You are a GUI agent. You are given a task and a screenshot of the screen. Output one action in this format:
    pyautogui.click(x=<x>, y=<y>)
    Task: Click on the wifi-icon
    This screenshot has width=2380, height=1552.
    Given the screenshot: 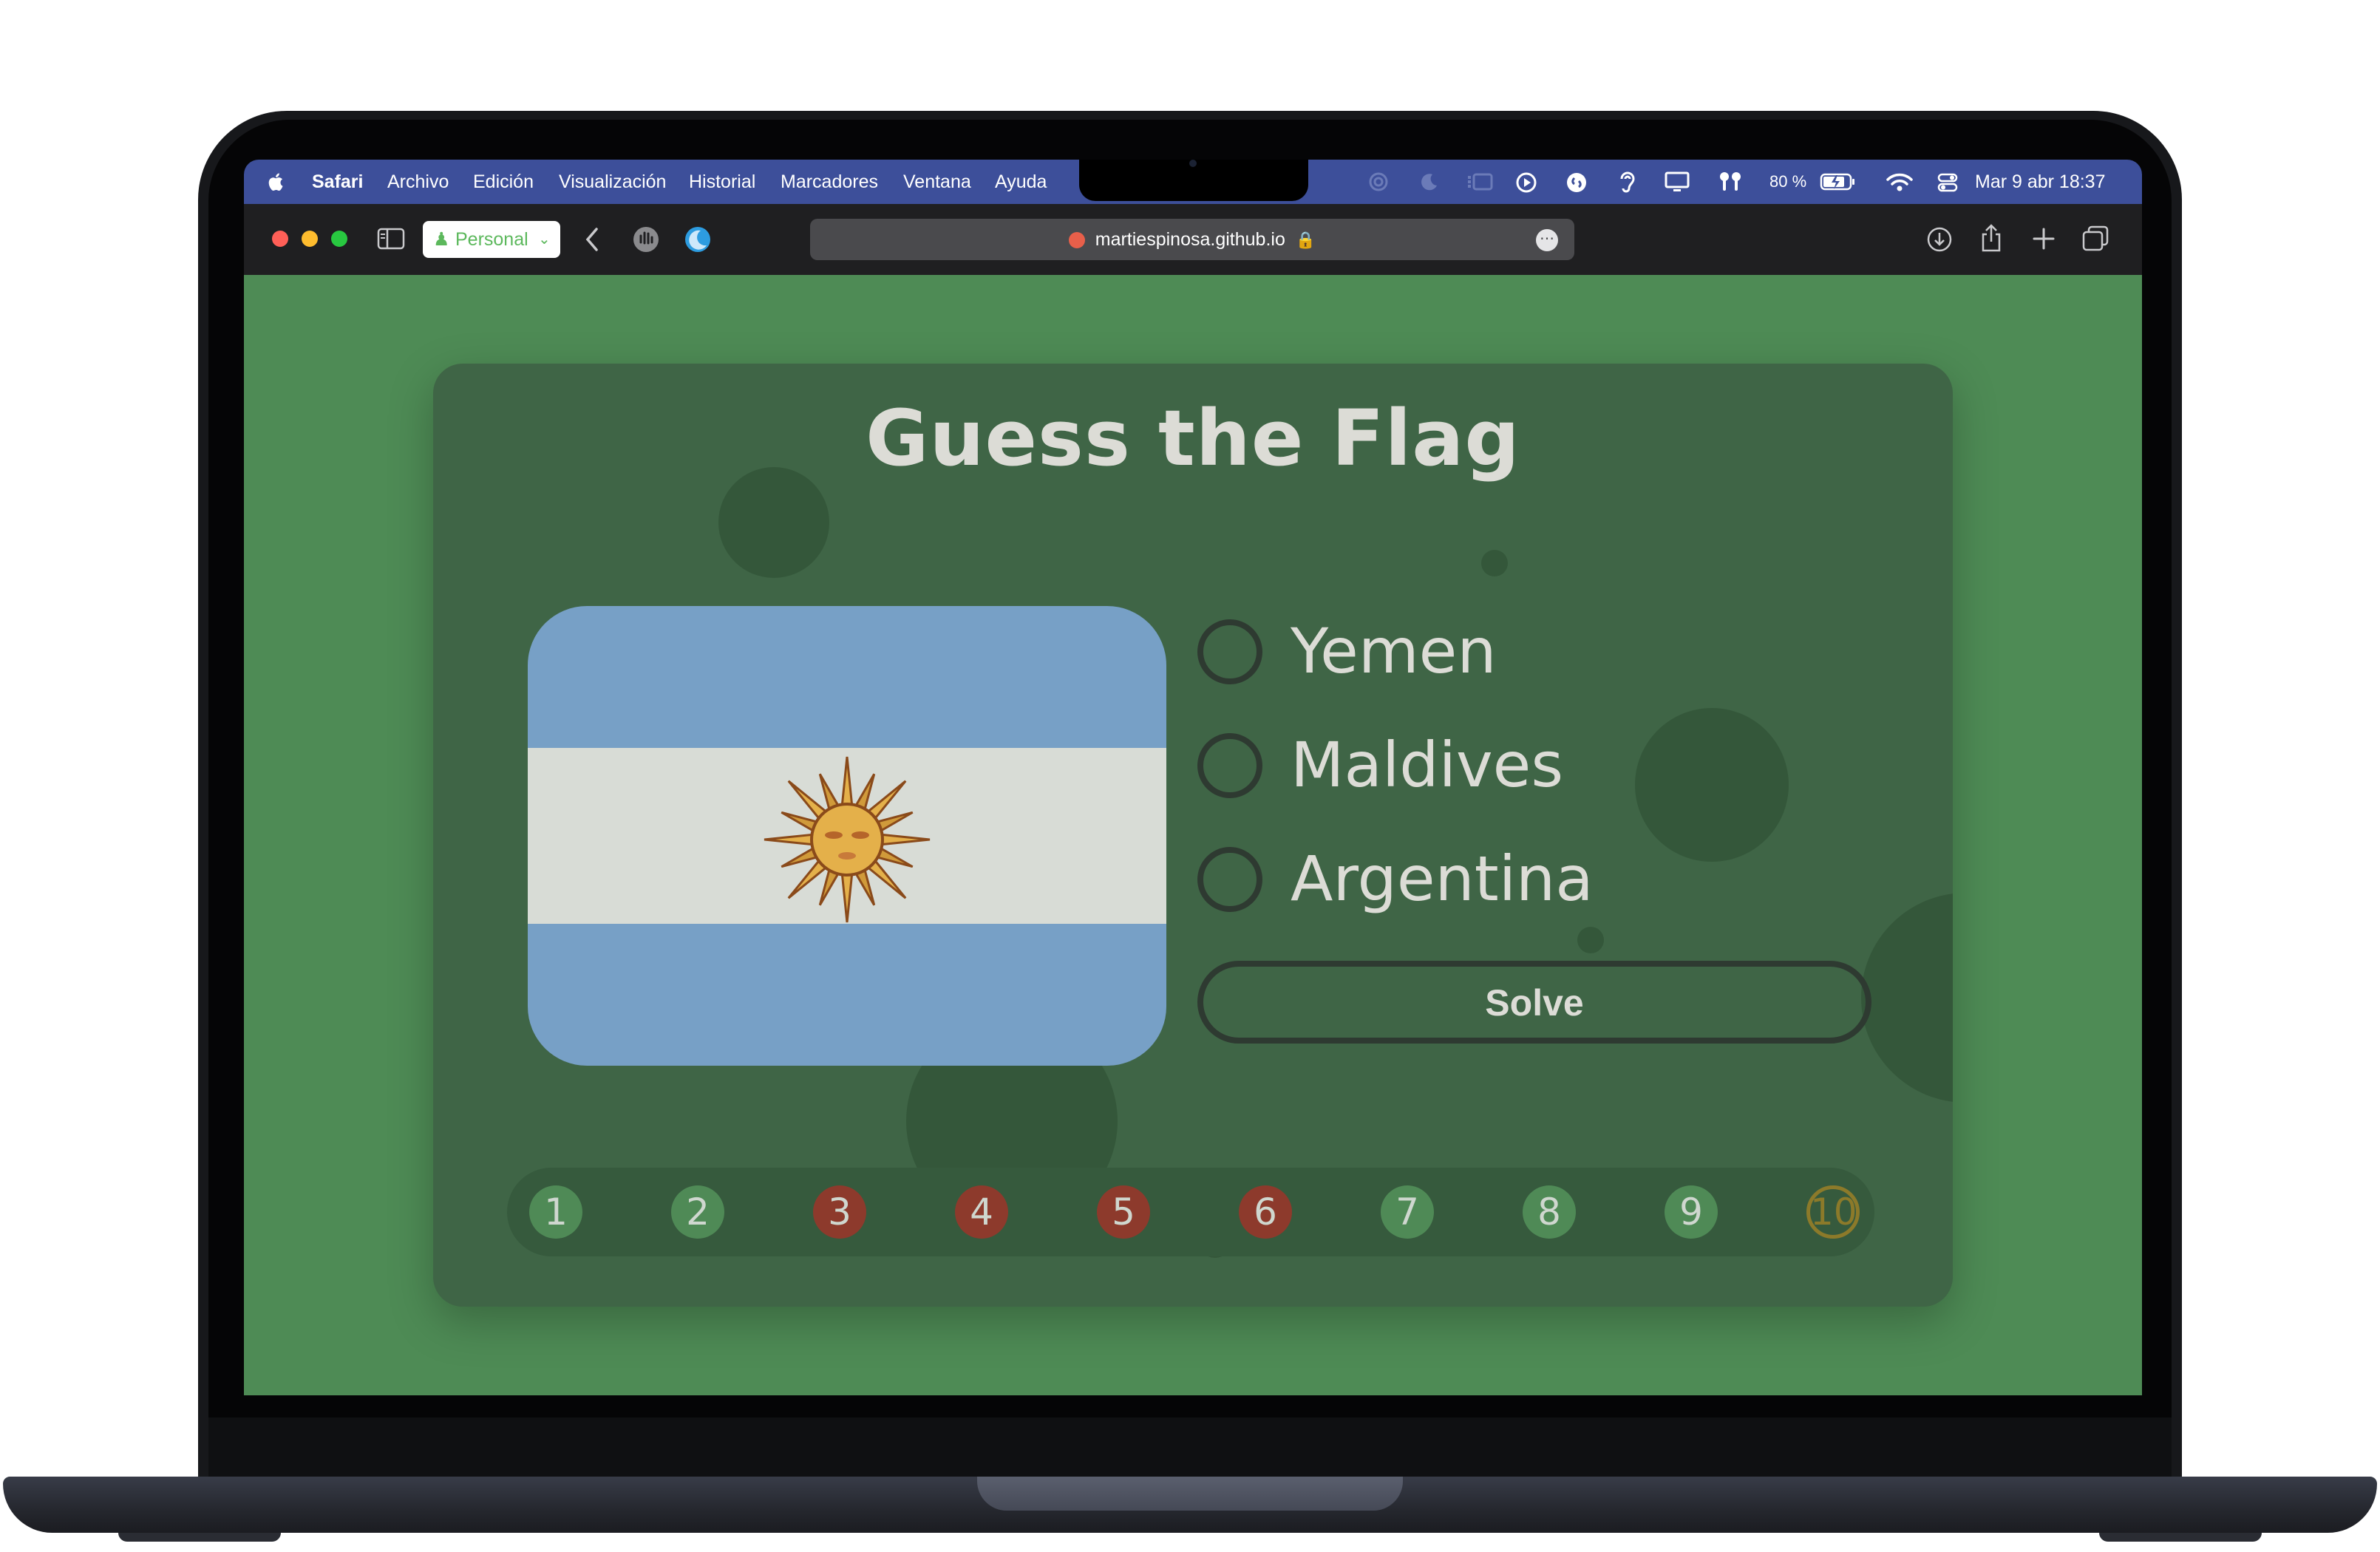 What is the action you would take?
    pyautogui.click(x=1899, y=183)
    